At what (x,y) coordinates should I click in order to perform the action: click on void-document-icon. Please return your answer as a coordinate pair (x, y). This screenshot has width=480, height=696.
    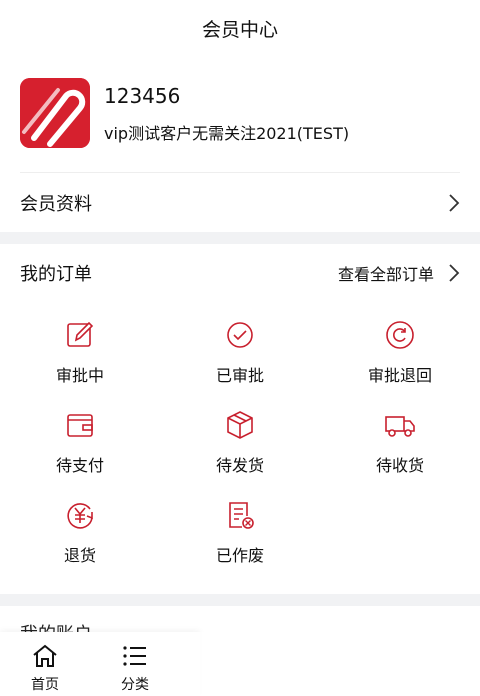
    Looking at the image, I should click on (241, 515).